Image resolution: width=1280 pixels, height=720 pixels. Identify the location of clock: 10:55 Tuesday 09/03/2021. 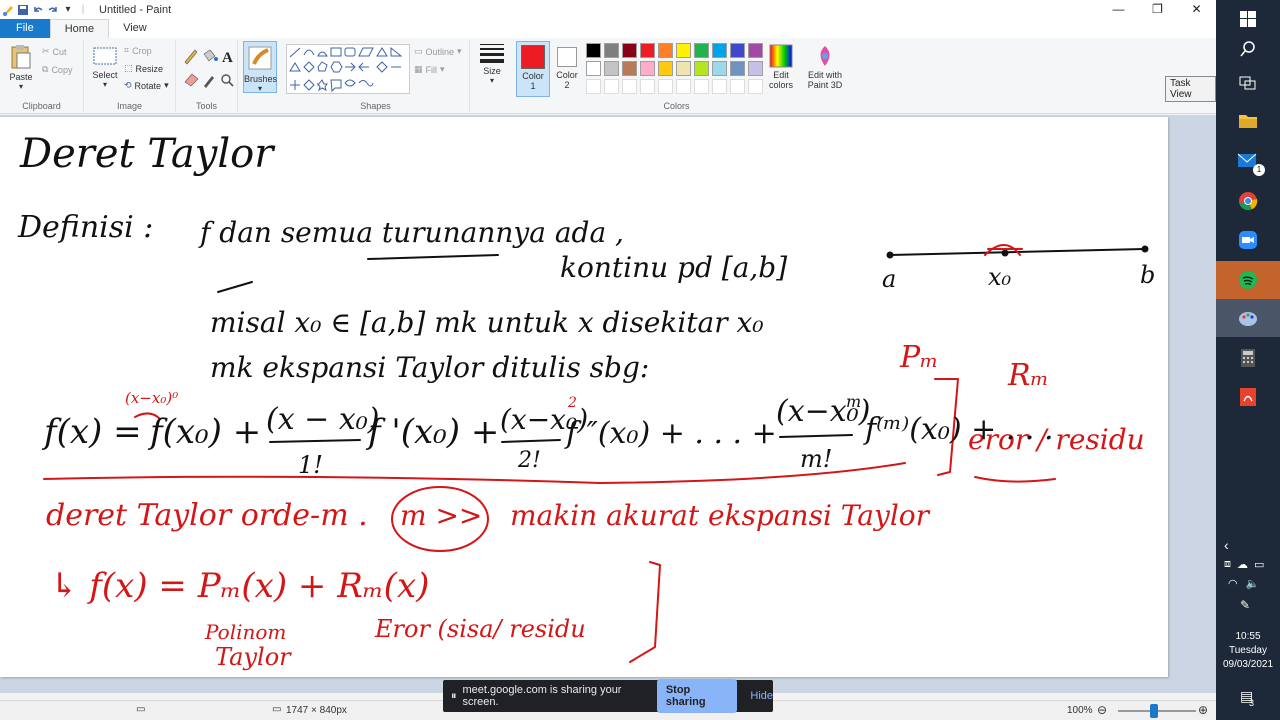
(1248, 651).